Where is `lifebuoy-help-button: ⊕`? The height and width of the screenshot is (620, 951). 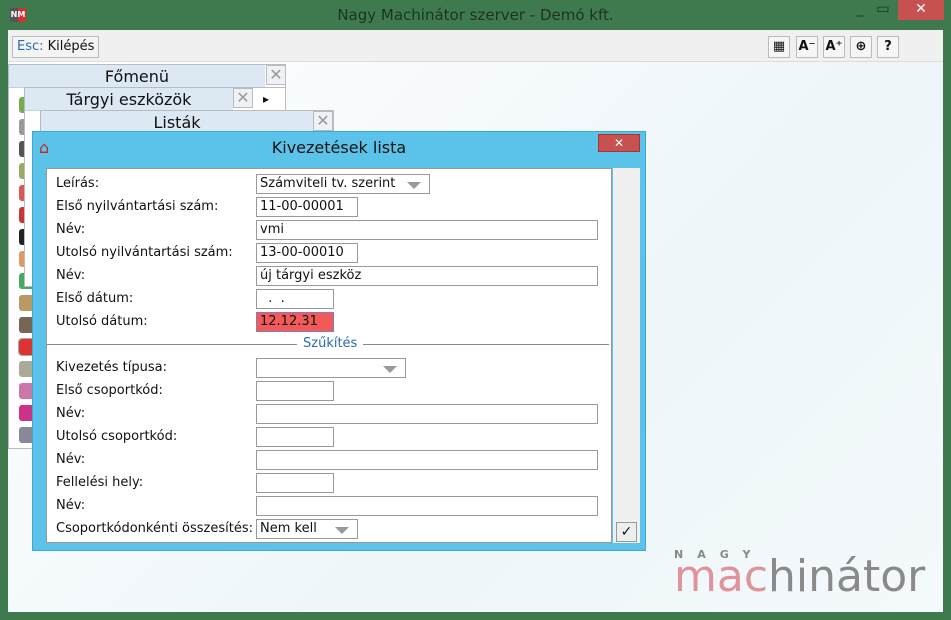 lifebuoy-help-button: ⊕ is located at coordinates (861, 47).